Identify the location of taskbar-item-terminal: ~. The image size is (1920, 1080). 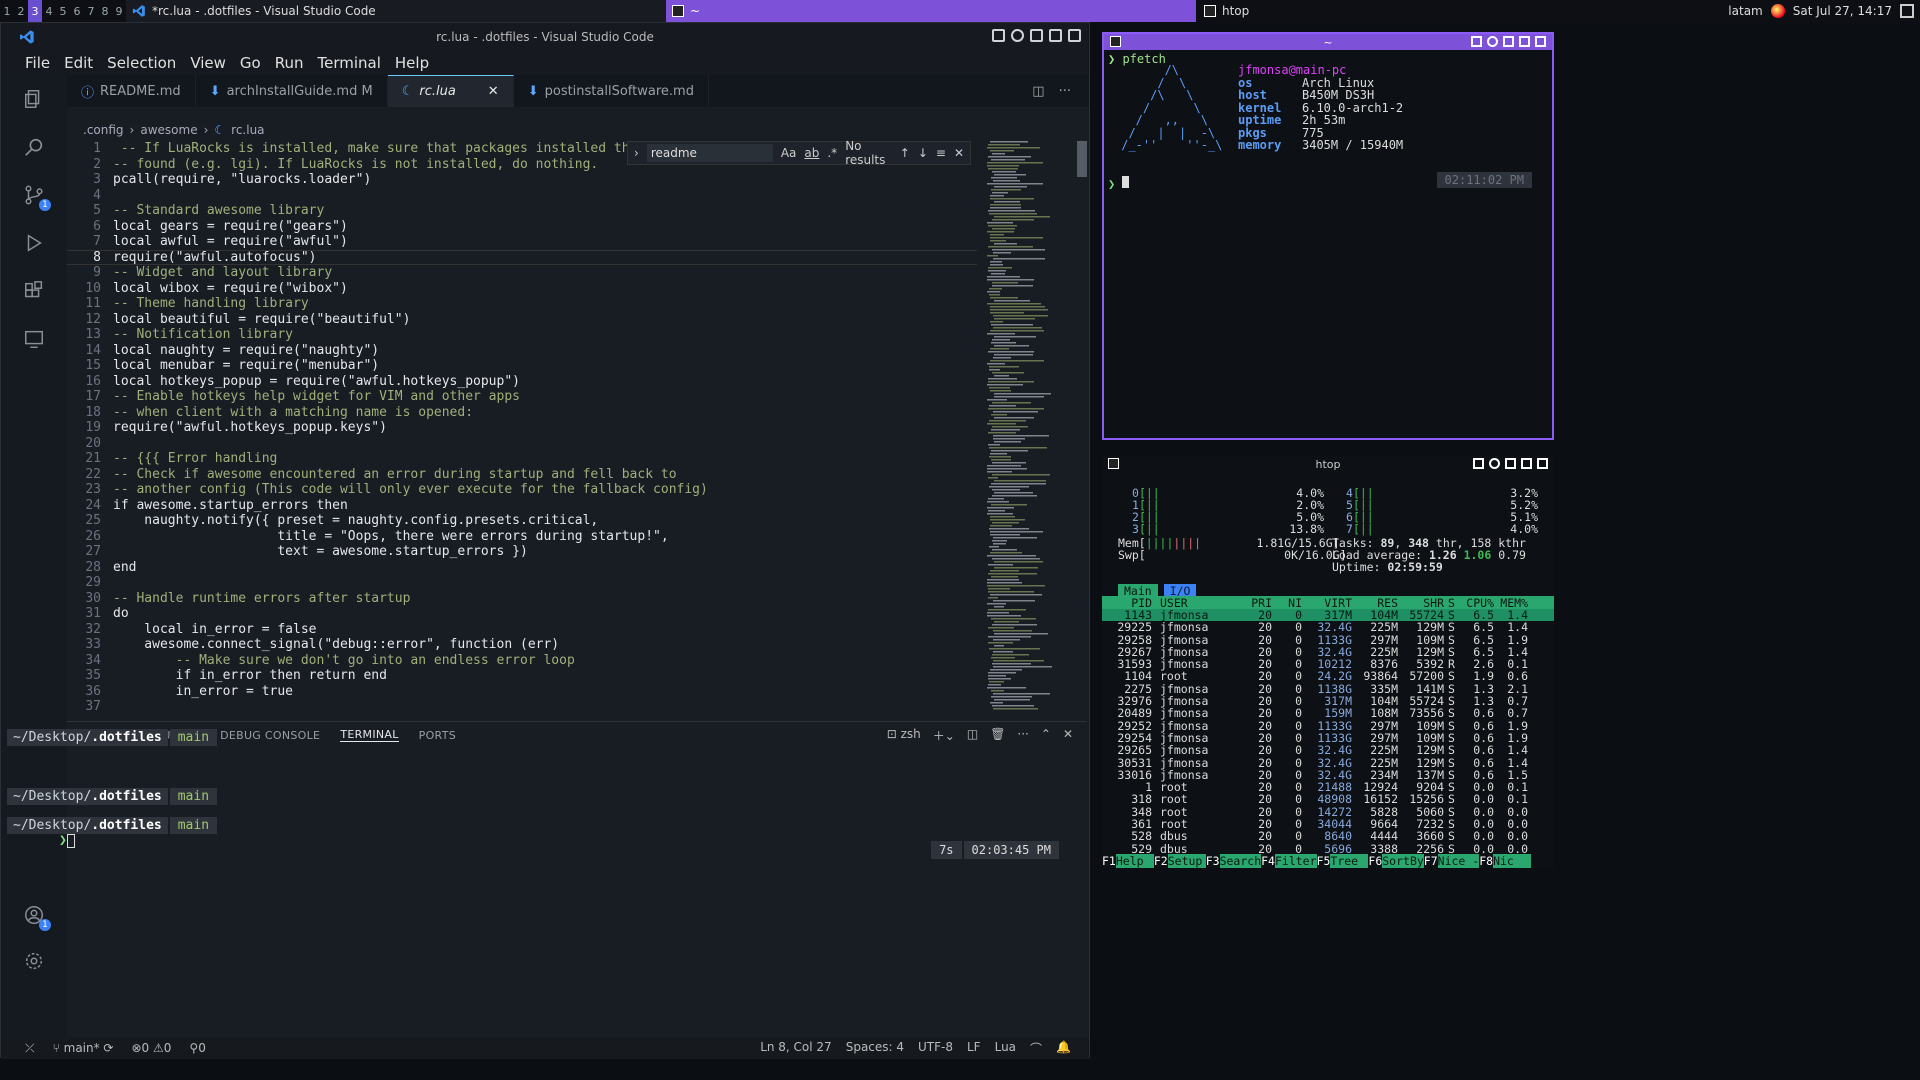
(931, 11).